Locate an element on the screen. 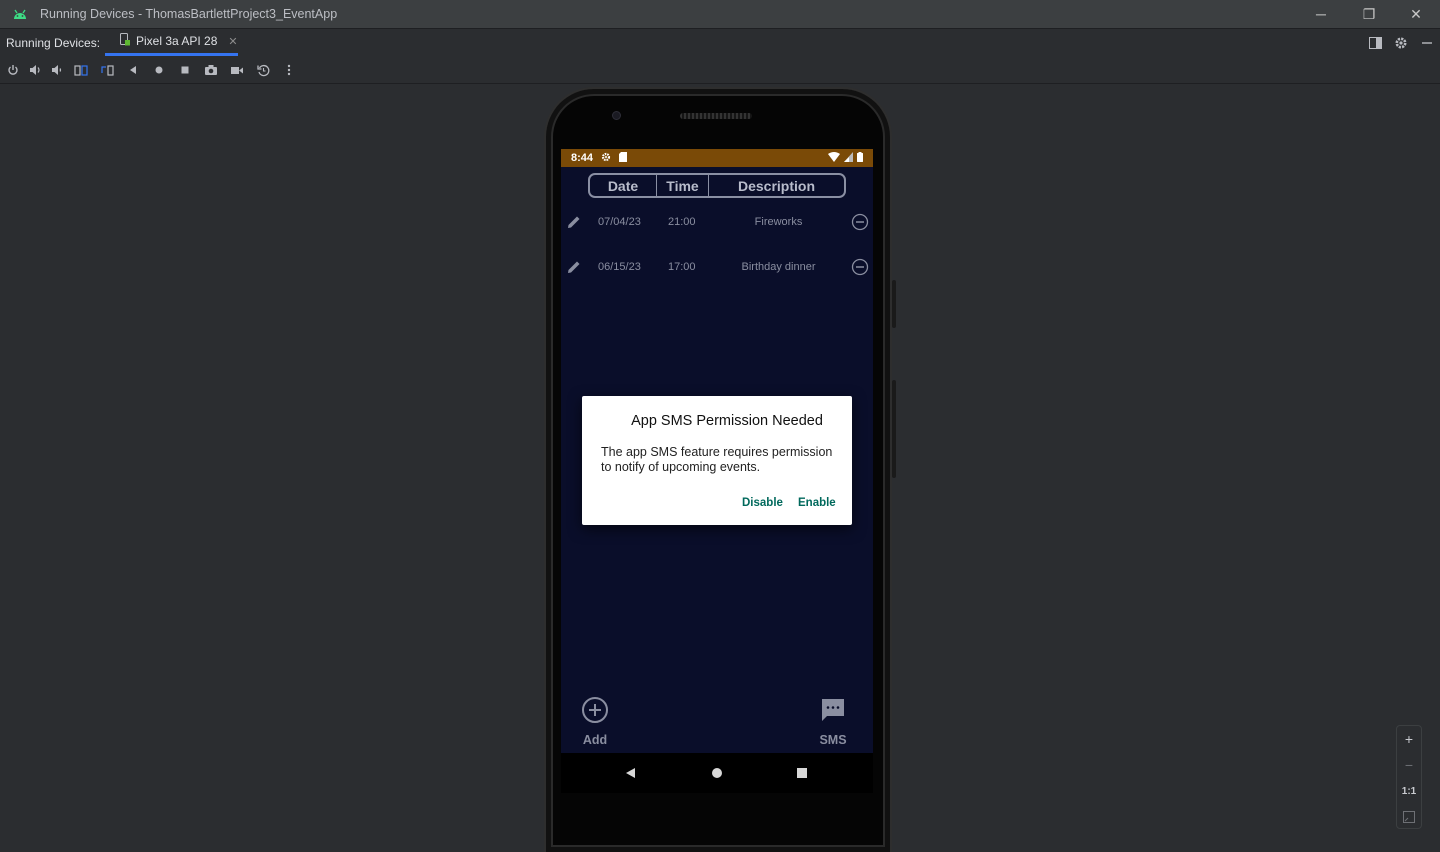 The image size is (1440, 852). settings-notification-icon is located at coordinates (606, 158).